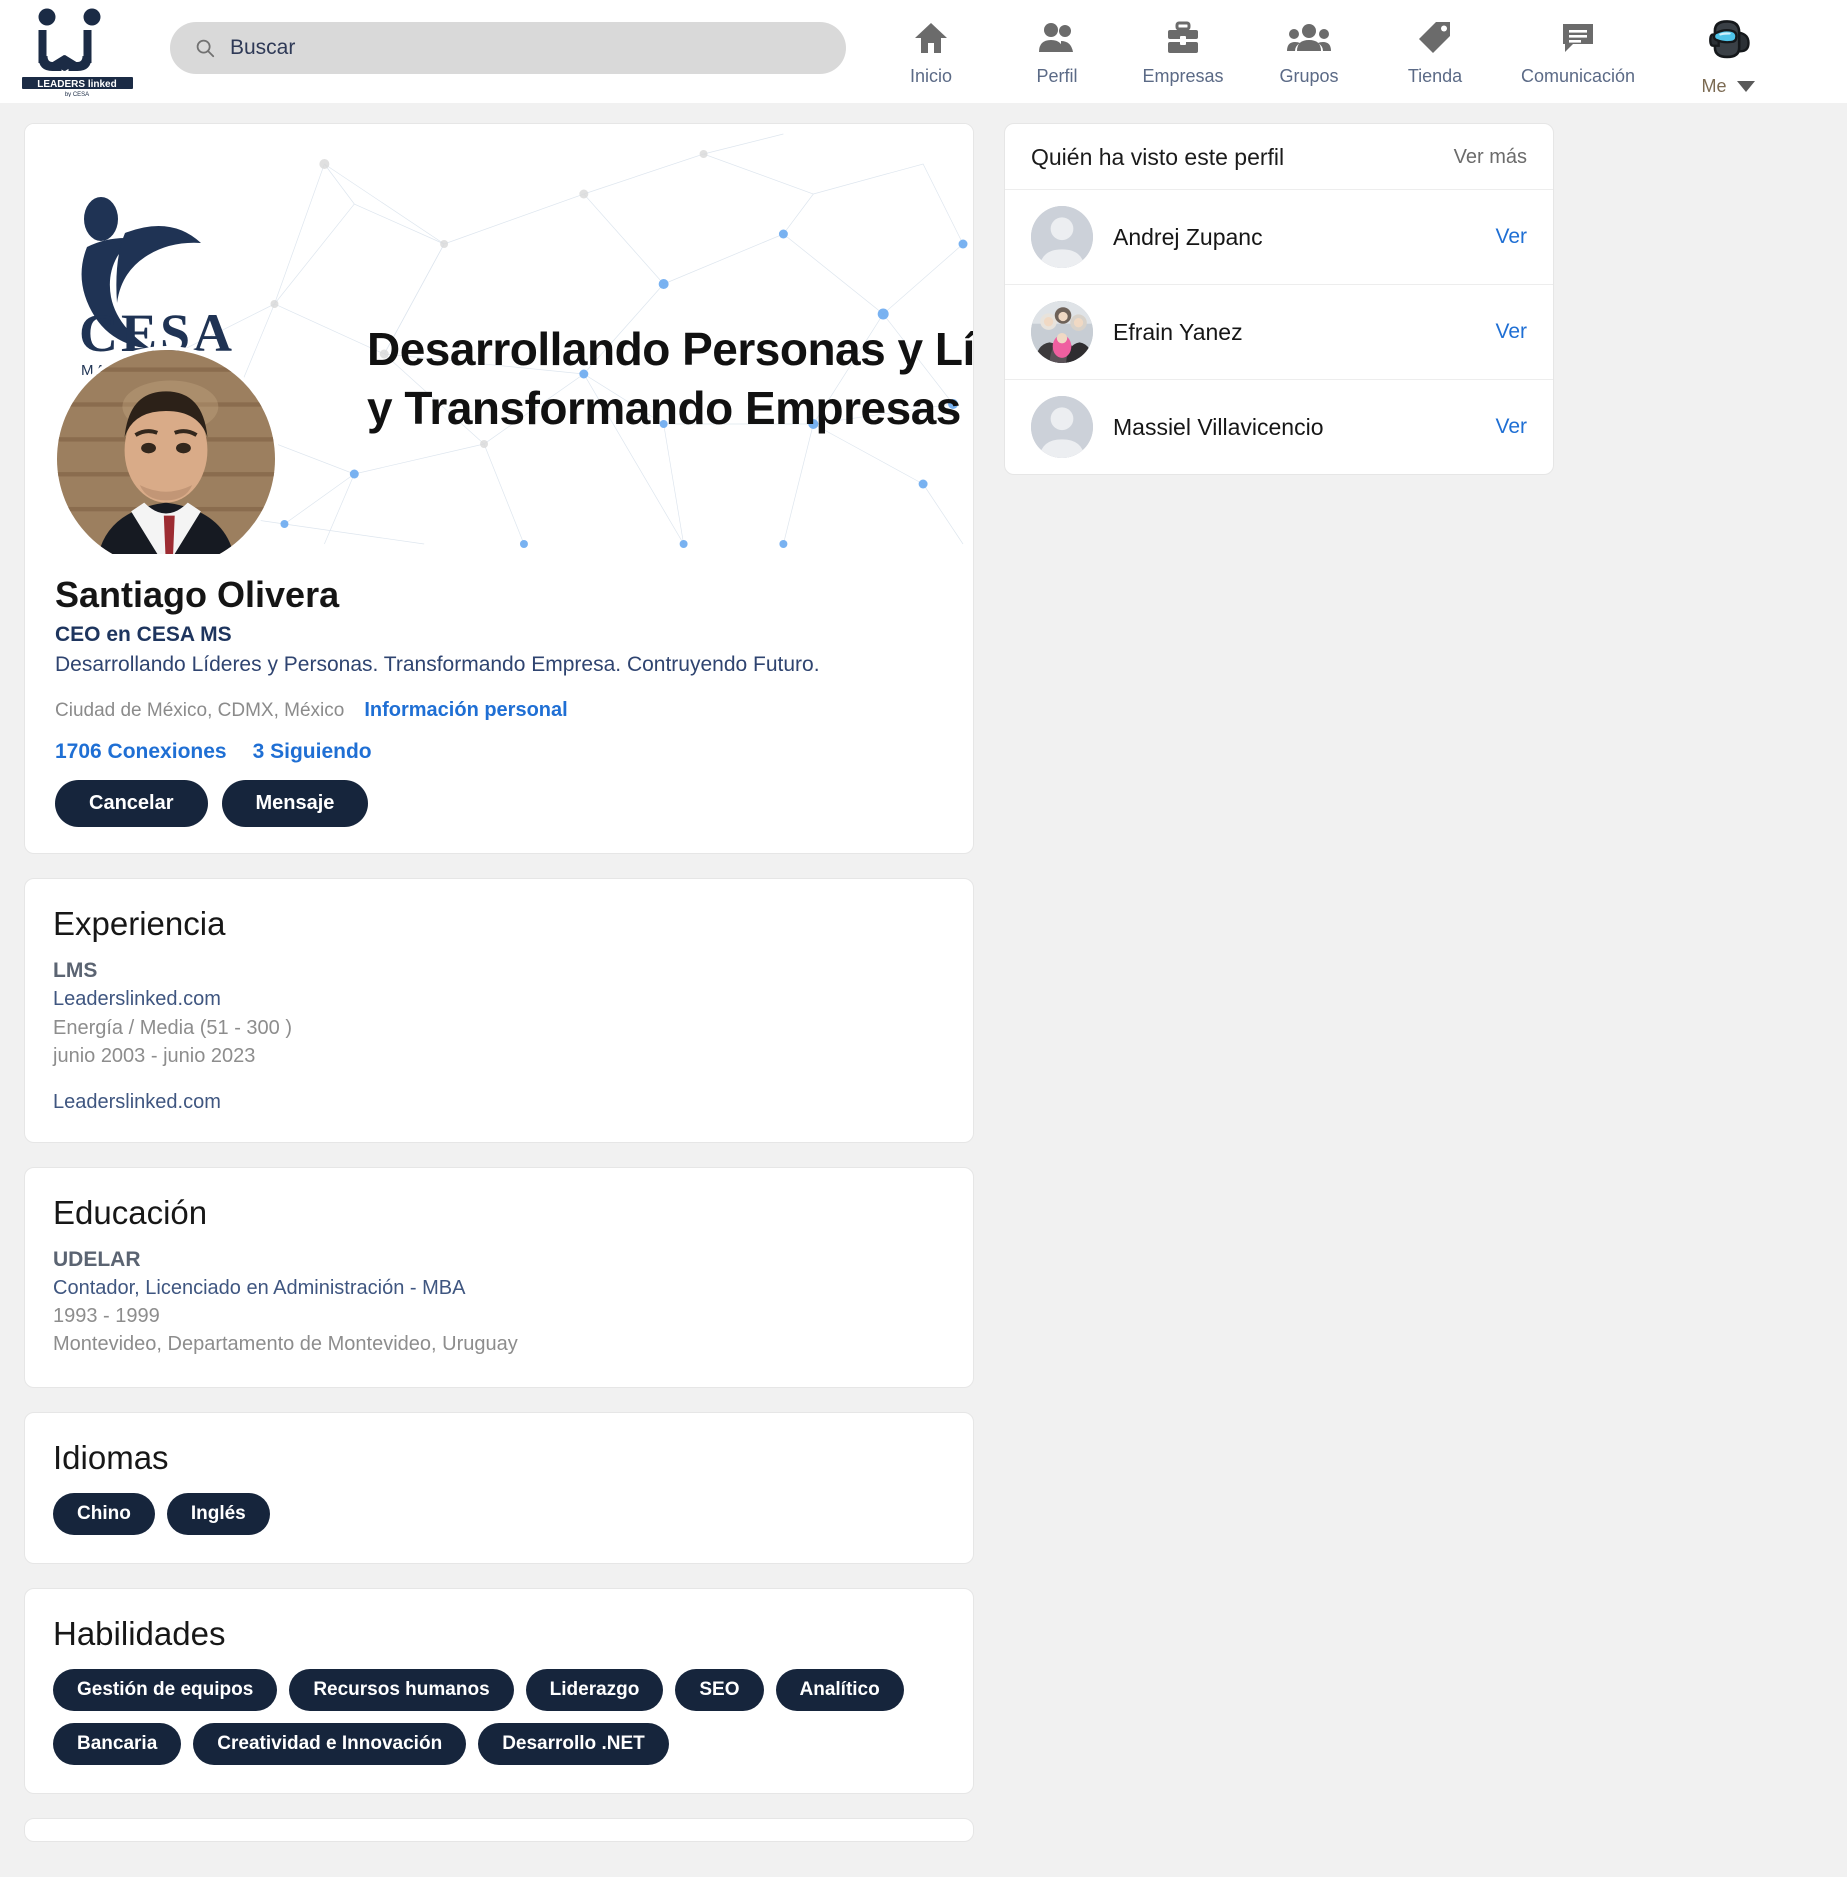  Describe the element at coordinates (312, 752) in the screenshot. I see `following-count: 3 Siguiendo` at that location.